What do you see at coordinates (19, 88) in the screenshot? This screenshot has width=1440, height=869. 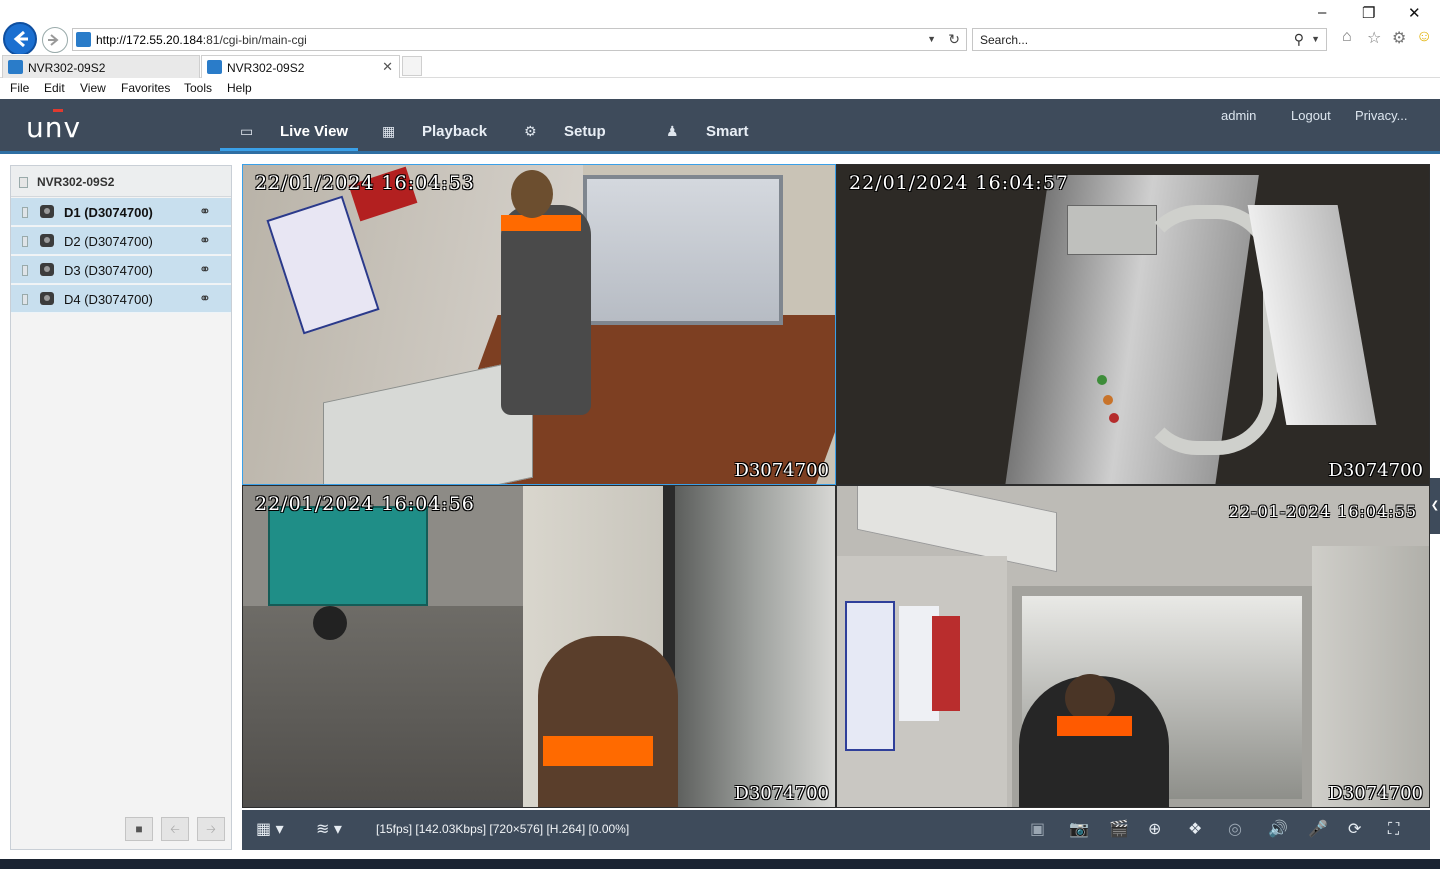 I see `menu-file: File` at bounding box center [19, 88].